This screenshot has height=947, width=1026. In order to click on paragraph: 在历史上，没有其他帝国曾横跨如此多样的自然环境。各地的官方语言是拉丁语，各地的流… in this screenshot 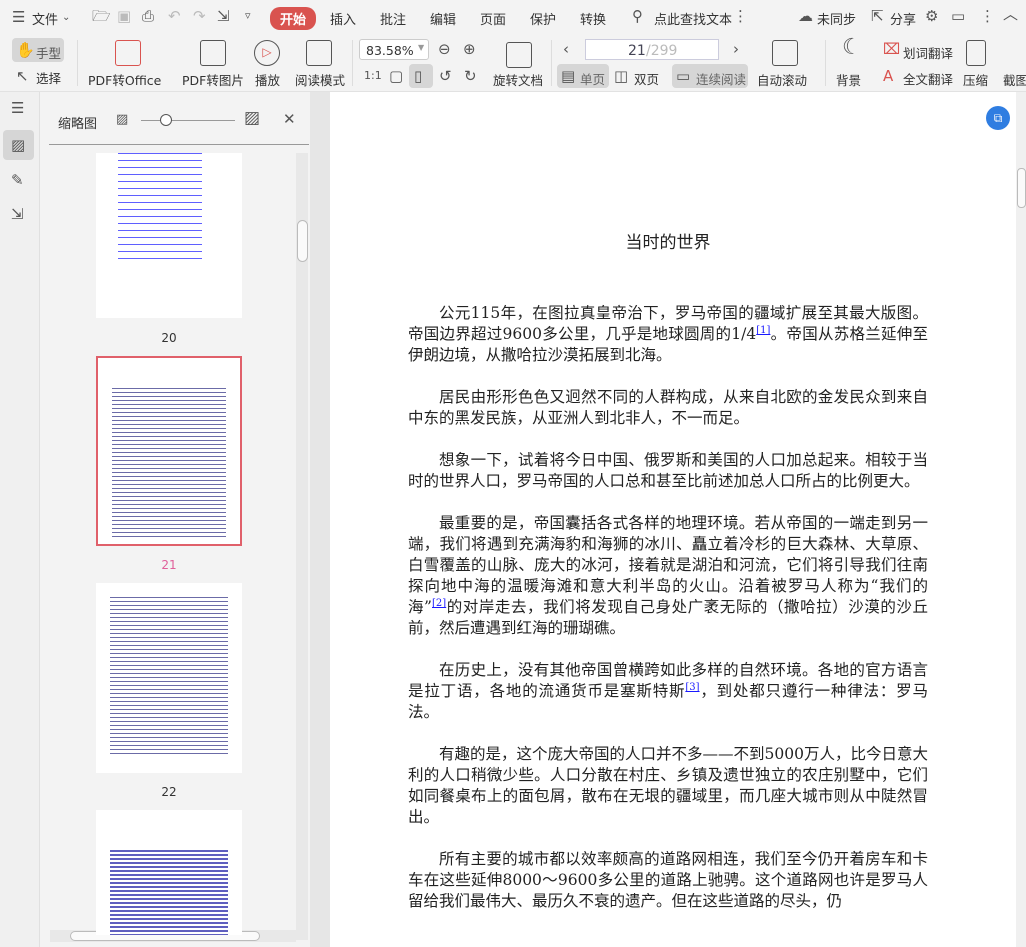, I will do `click(668, 691)`.